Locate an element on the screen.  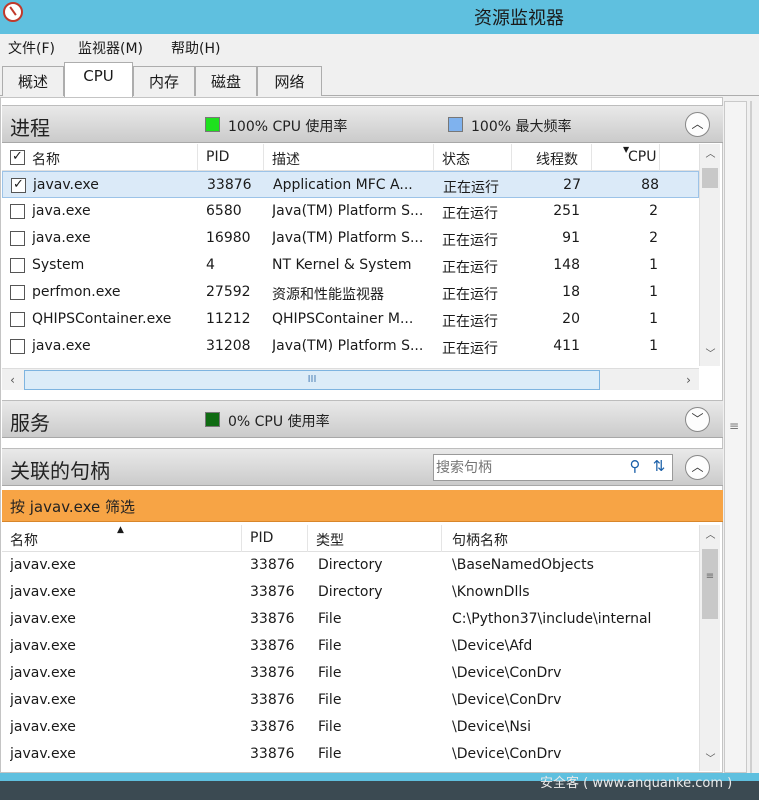
search-handles-input is located at coordinates (530, 467).